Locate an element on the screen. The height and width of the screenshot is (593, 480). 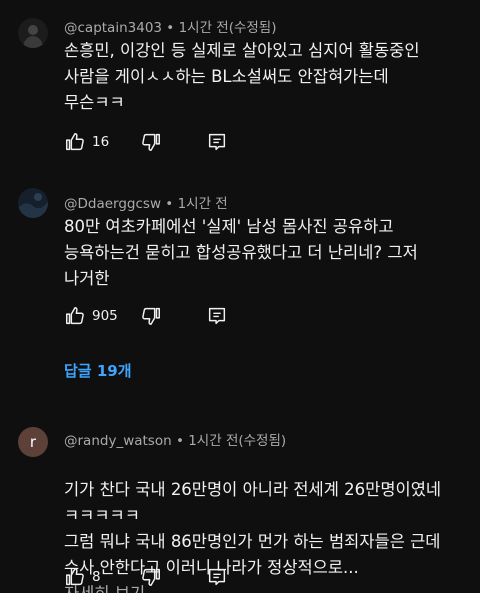
comment-meta: @randy_watson • 1시간 전(수정됨) is located at coordinates (175, 439).